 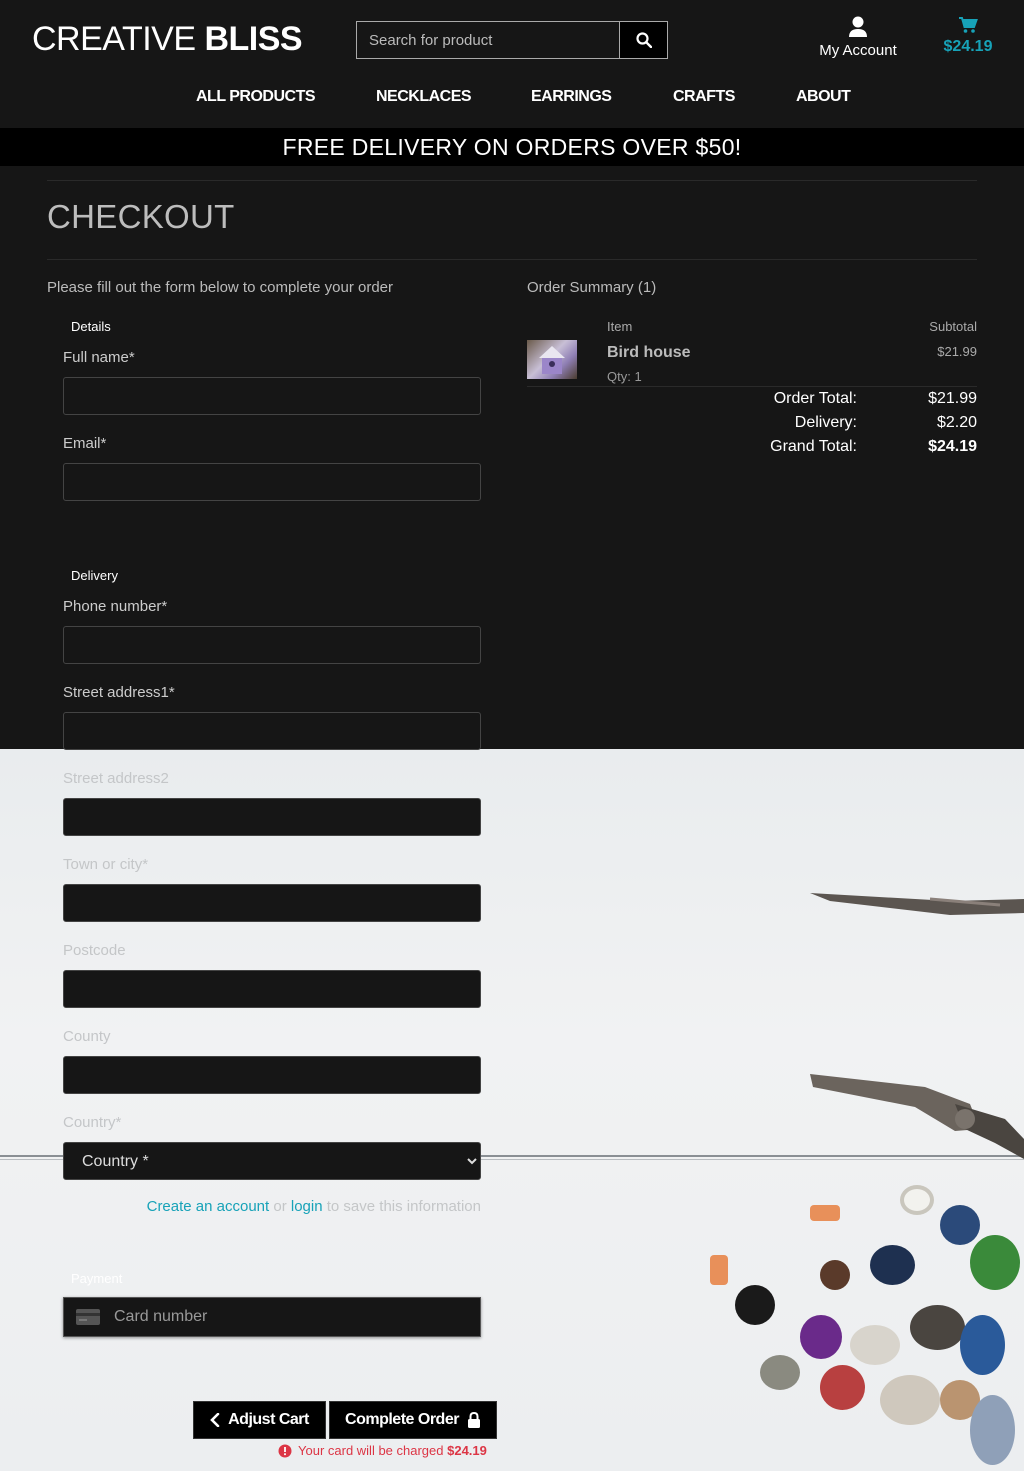 What do you see at coordinates (467, 1450) in the screenshot?
I see `charge-amount: $24.19` at bounding box center [467, 1450].